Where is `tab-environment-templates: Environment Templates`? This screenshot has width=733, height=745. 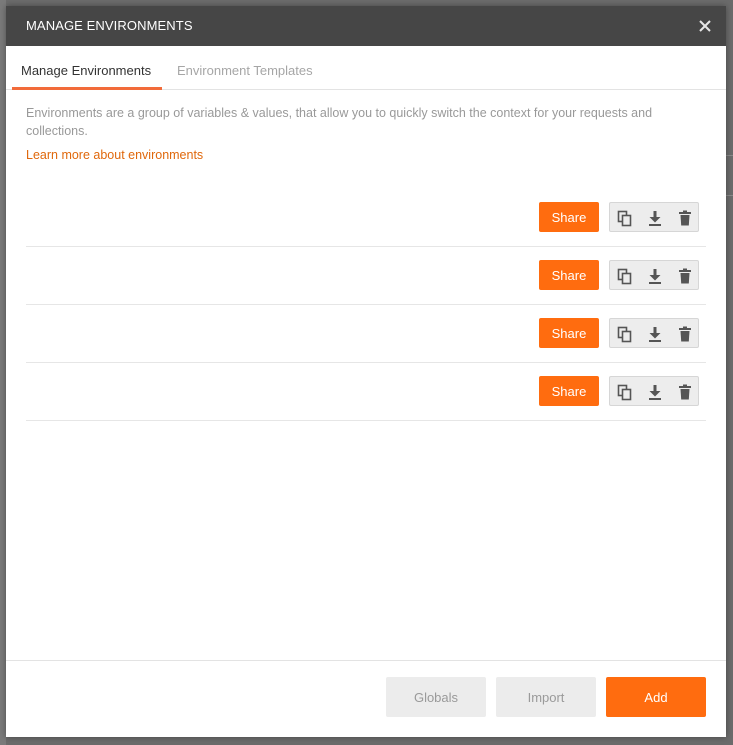 tab-environment-templates: Environment Templates is located at coordinates (245, 70).